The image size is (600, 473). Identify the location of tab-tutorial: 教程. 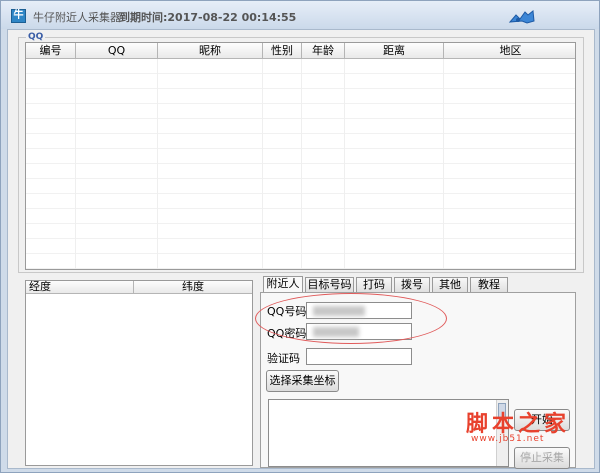
(489, 285).